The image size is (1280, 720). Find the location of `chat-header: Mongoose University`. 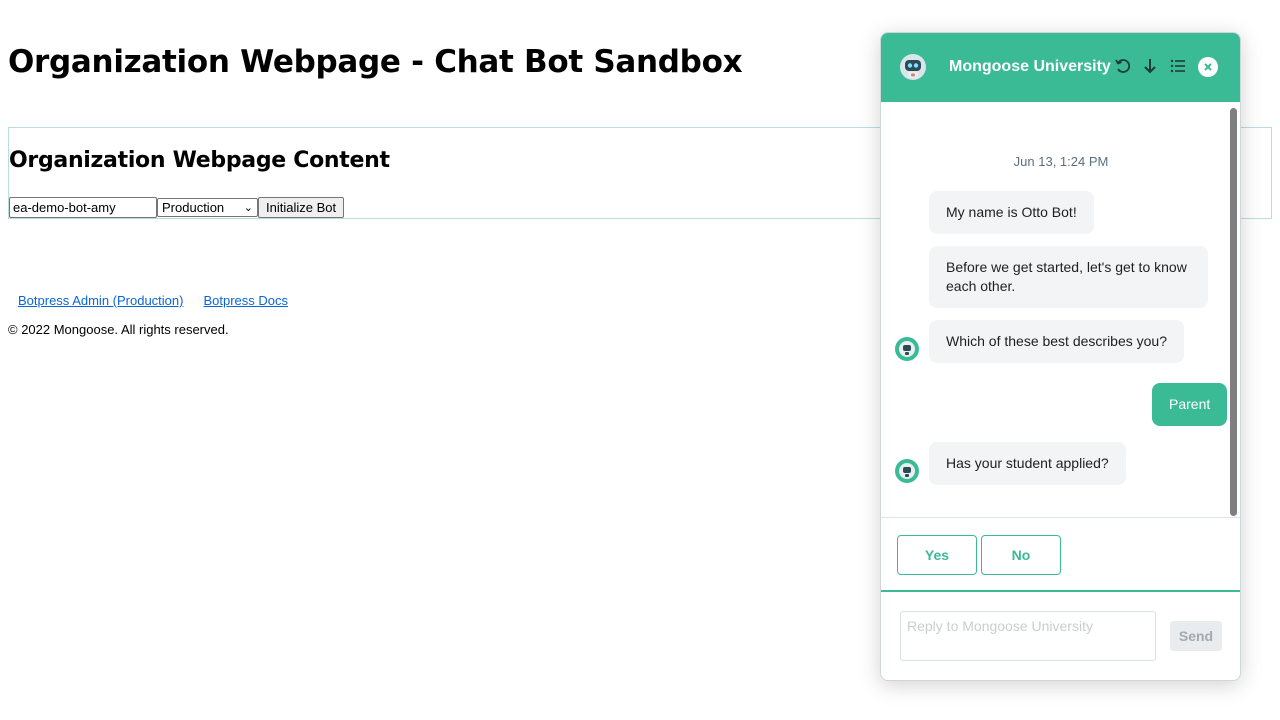

chat-header: Mongoose University is located at coordinates (1060, 67).